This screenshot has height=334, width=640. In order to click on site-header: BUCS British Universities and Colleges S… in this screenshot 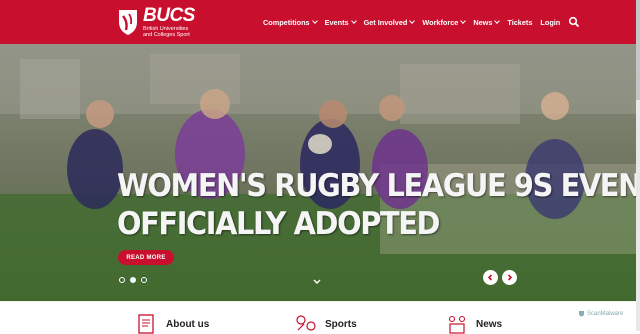, I will do `click(318, 22)`.